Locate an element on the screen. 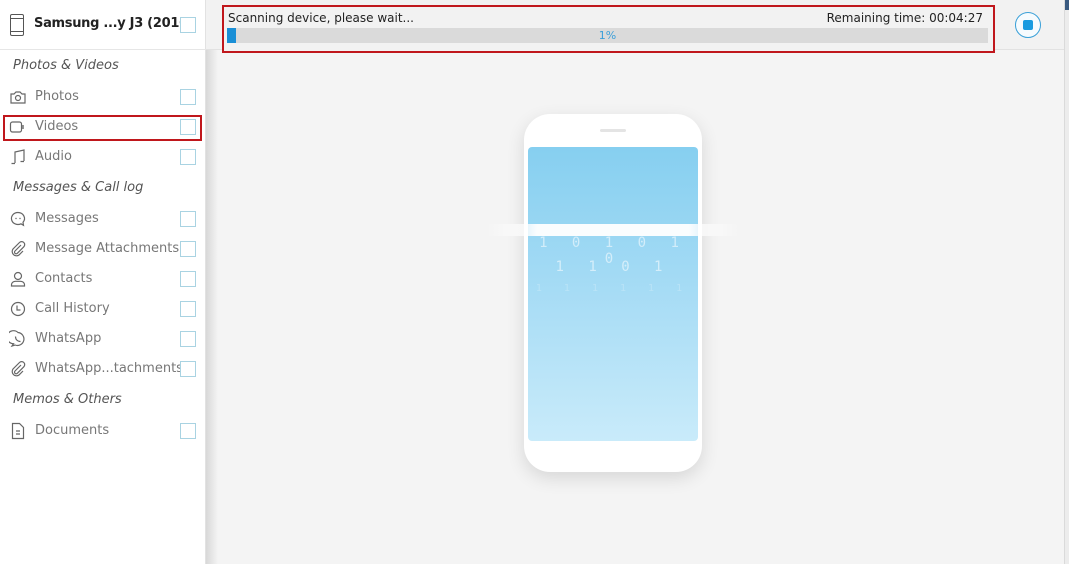 The height and width of the screenshot is (564, 1069). photos-checkbox is located at coordinates (188, 97).